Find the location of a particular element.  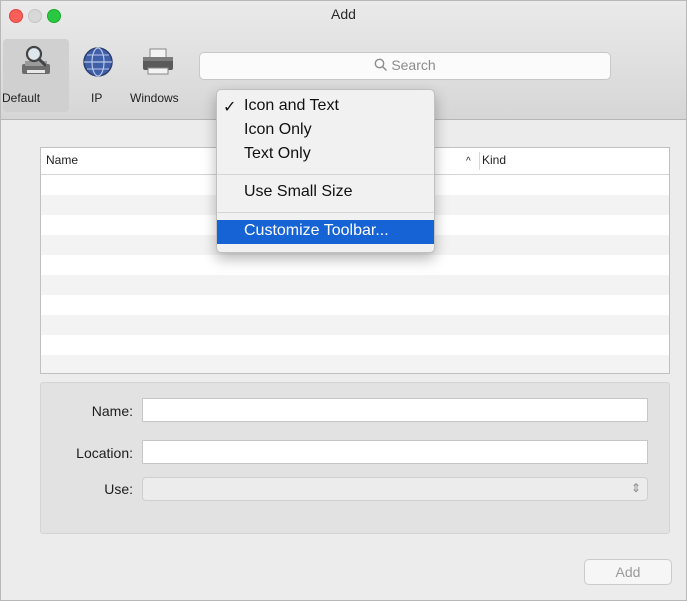

menu-item-label: Use Small Size is located at coordinates (298, 191).